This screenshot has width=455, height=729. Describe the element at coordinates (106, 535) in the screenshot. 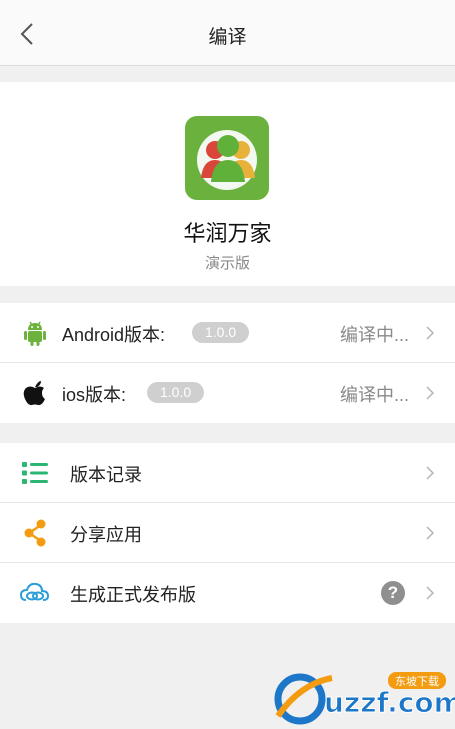

I see `share-app-label: 分享应用` at that location.